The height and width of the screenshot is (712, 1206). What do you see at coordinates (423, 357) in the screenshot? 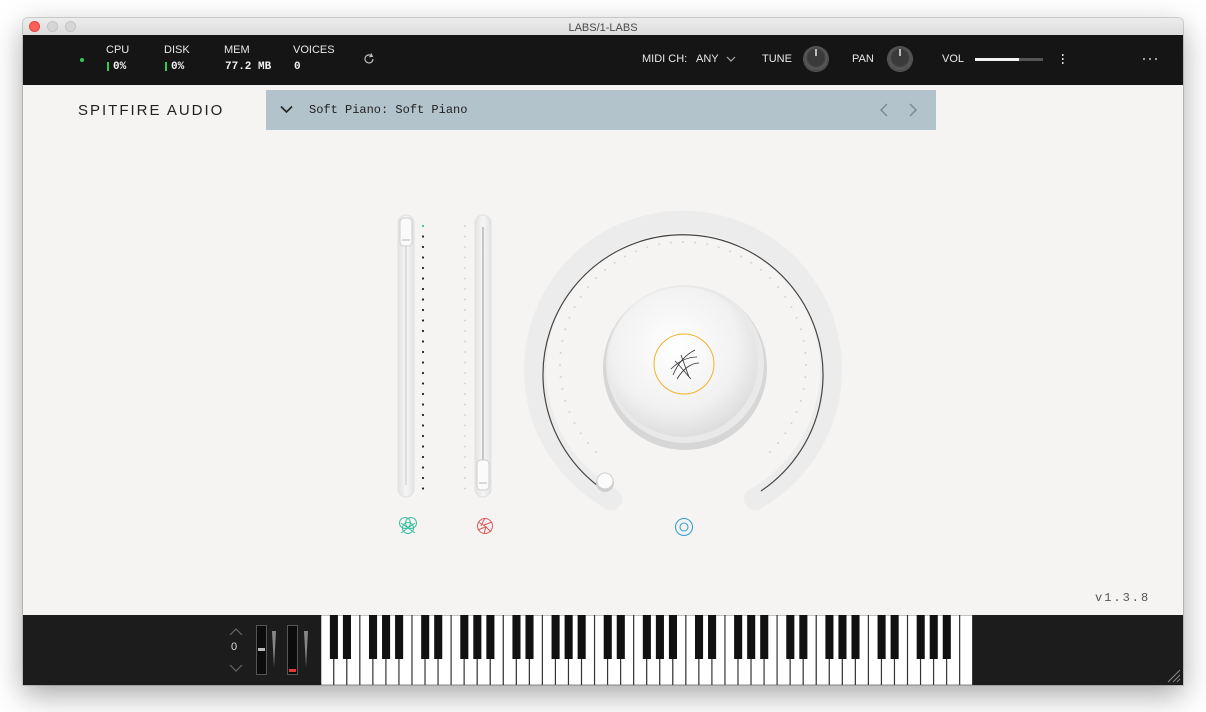
I see `dynamics-scale` at bounding box center [423, 357].